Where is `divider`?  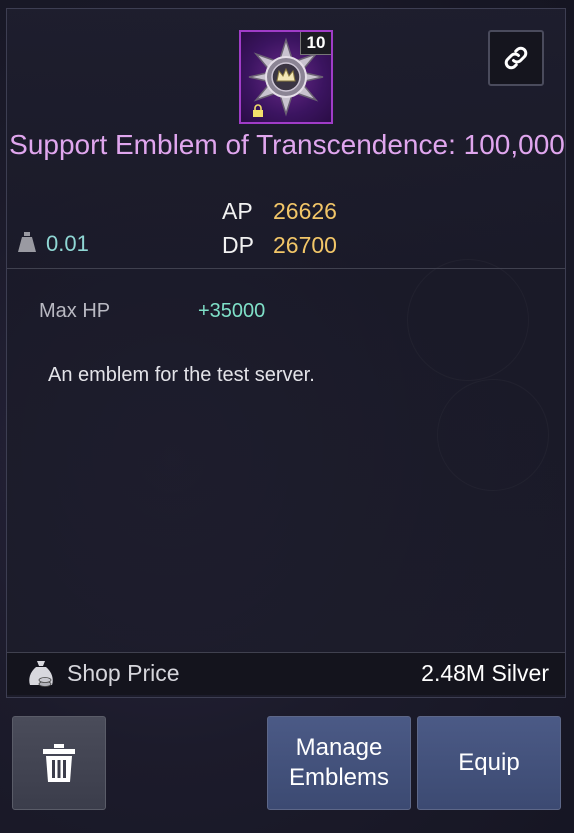
divider is located at coordinates (286, 268).